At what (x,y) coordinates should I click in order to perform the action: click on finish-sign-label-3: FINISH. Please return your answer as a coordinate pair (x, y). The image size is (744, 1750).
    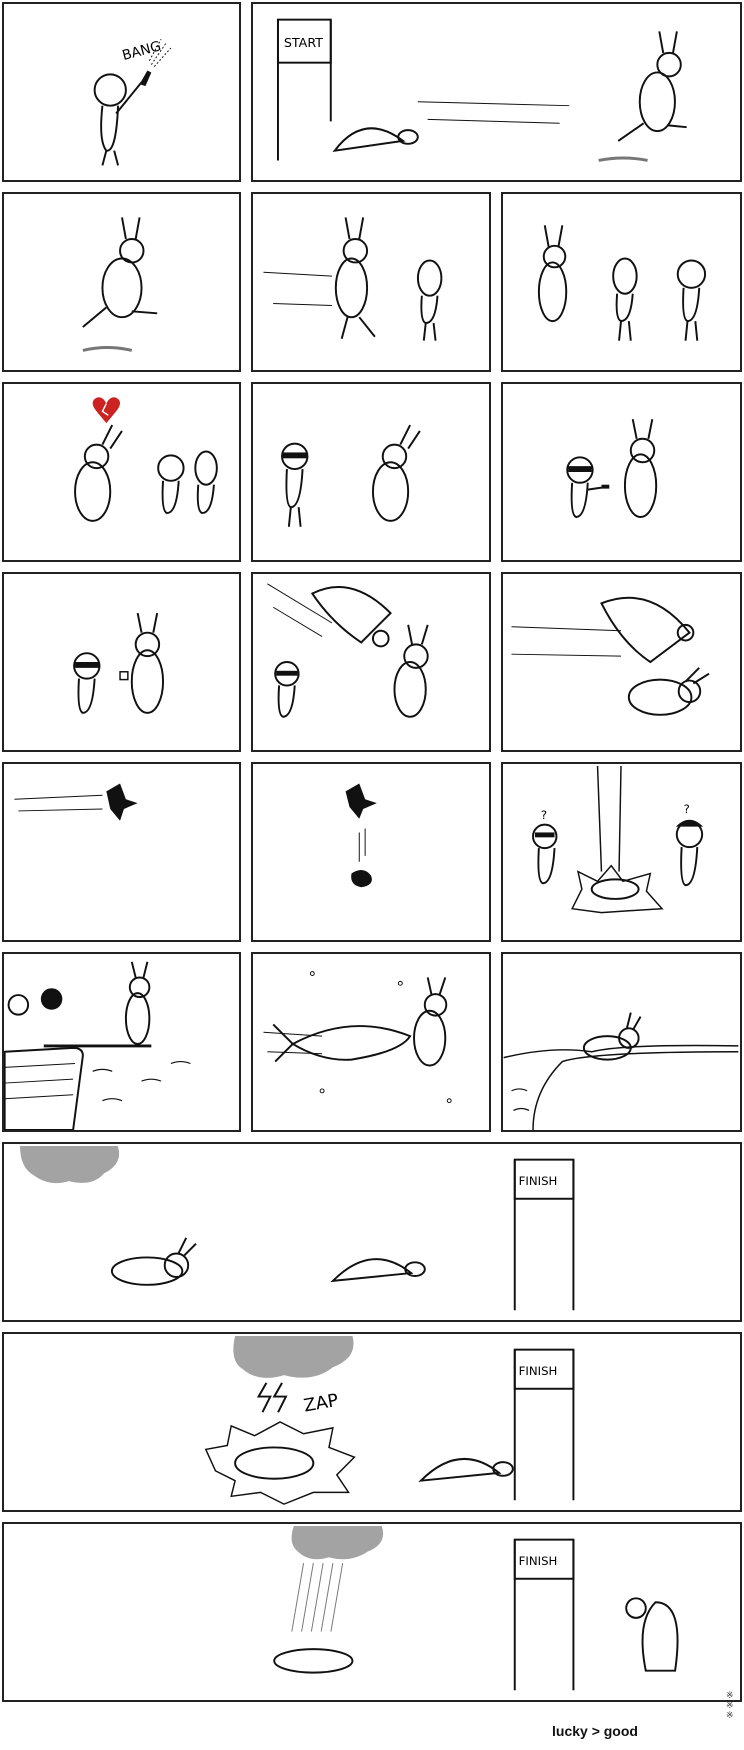
    Looking at the image, I should click on (538, 1561).